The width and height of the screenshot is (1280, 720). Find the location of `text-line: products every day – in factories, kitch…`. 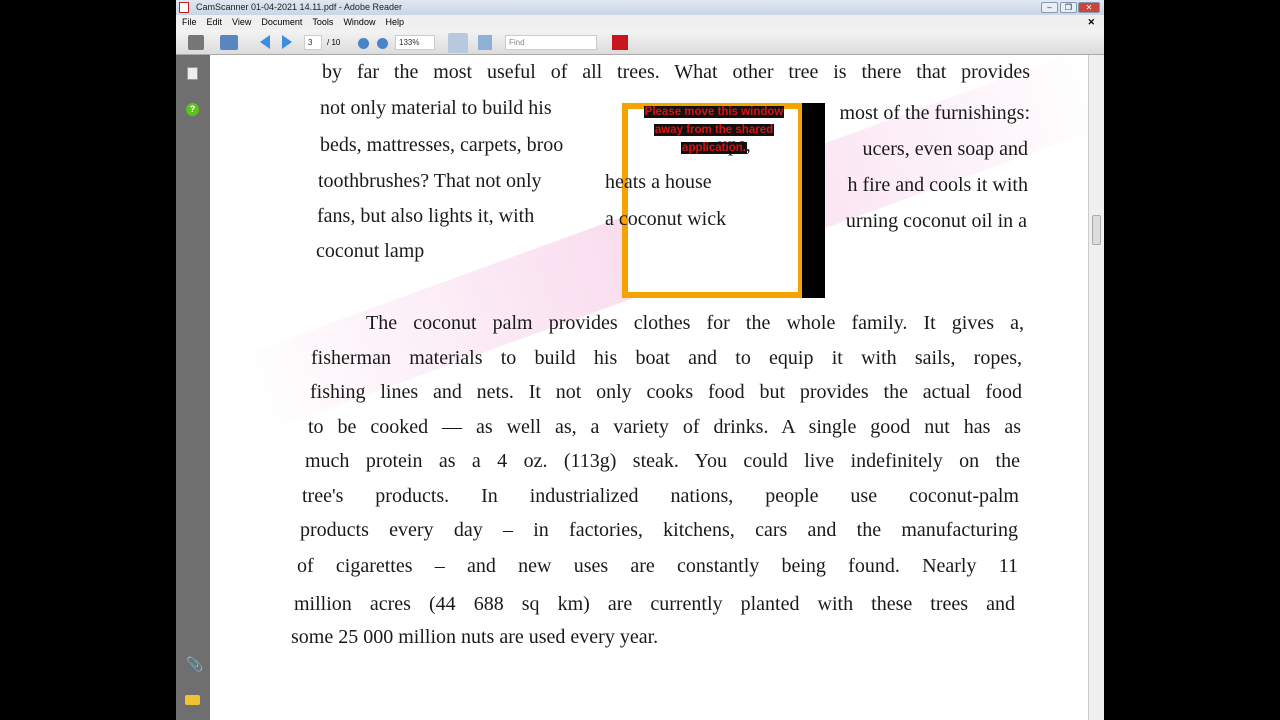

text-line: products every day – in factories, kitch… is located at coordinates (659, 530).